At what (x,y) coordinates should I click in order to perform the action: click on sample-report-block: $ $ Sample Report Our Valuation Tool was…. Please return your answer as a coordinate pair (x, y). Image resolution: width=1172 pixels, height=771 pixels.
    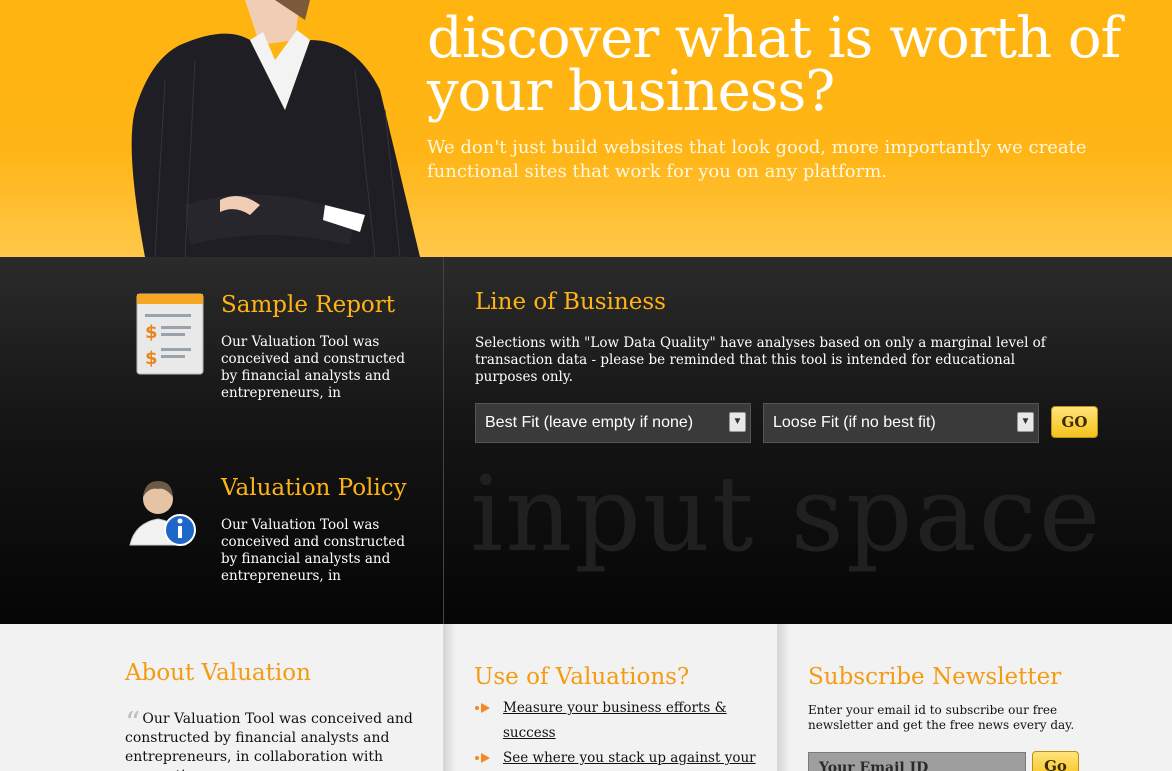
    Looking at the image, I should click on (275, 352).